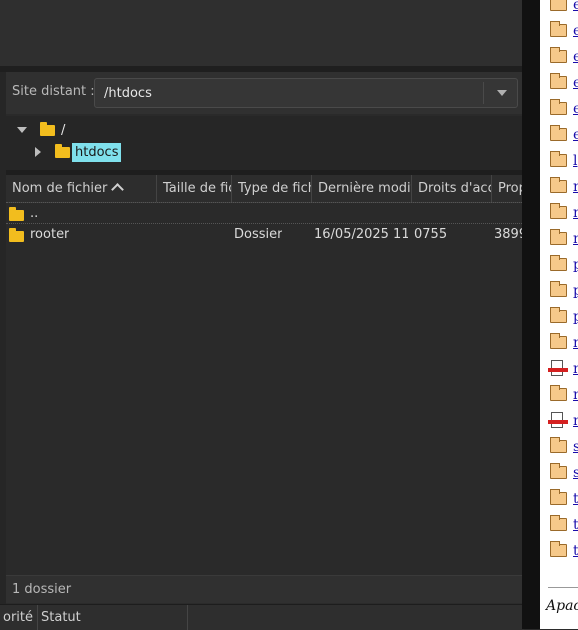 This screenshot has height=630, width=578. I want to click on tree-item-htdocs: htdocs, so click(78, 152).